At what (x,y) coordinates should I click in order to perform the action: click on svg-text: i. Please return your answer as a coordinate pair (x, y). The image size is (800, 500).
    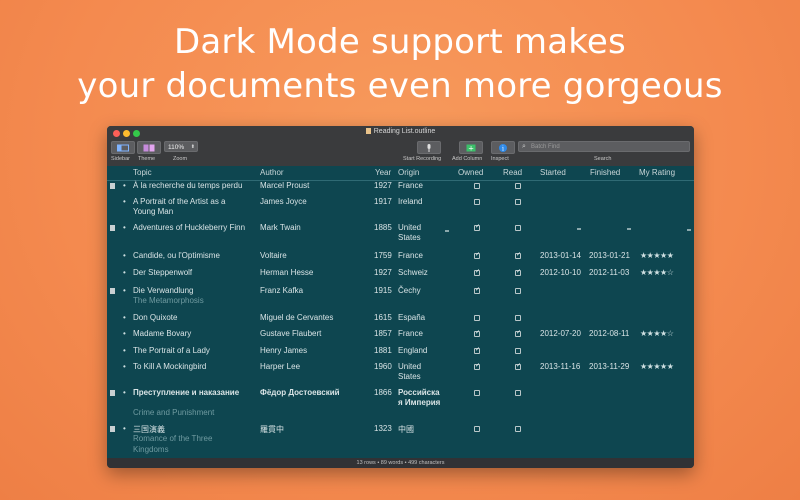
    Looking at the image, I should click on (503, 148).